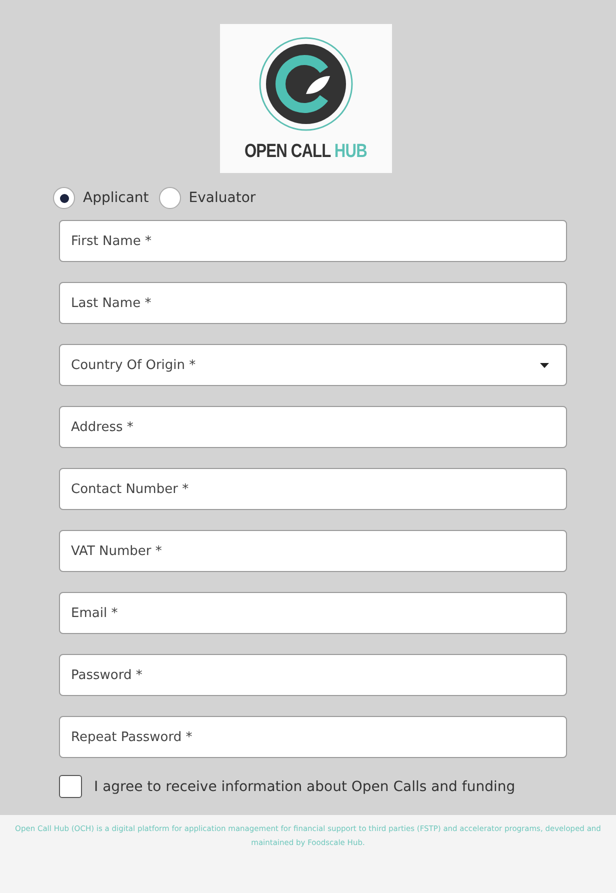 This screenshot has height=893, width=616. I want to click on checkbox, so click(70, 786).